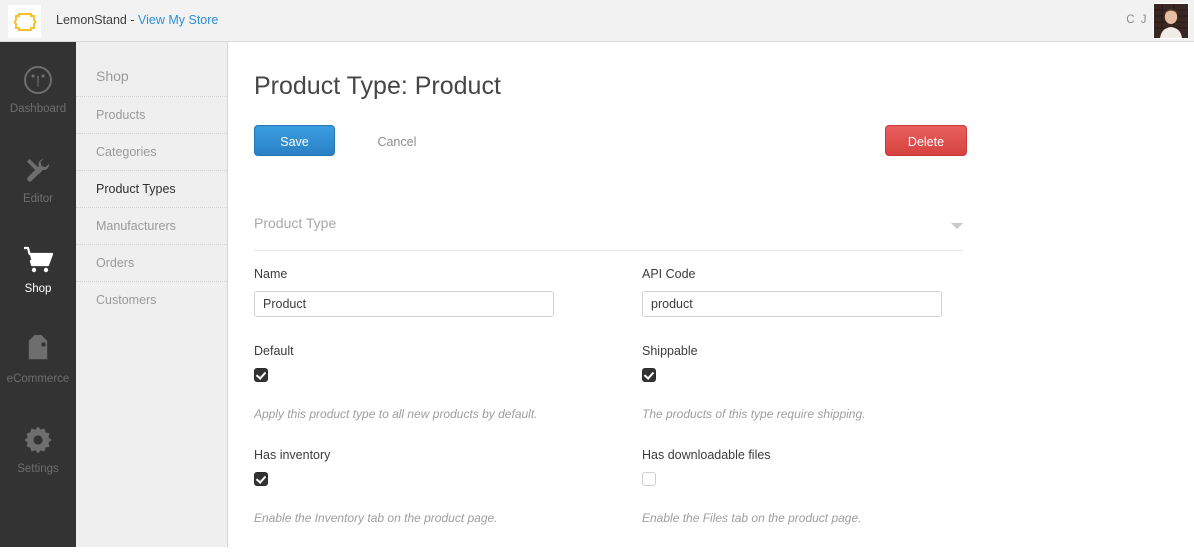 The image size is (1194, 552). Describe the element at coordinates (38, 288) in the screenshot. I see `rail-label: Shop` at that location.